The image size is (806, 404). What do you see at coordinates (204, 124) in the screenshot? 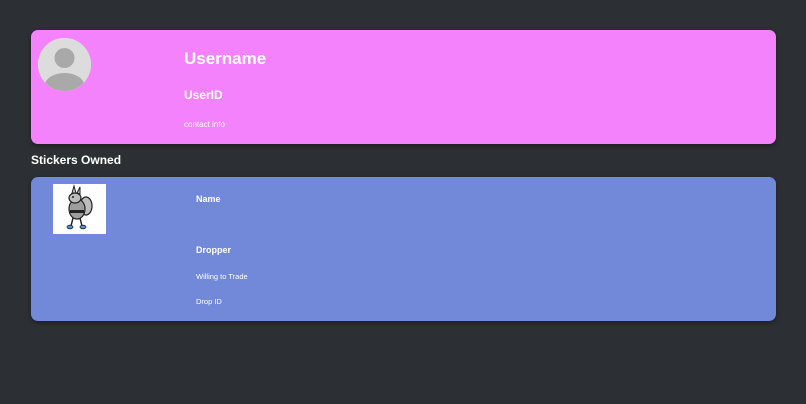
I see `profile-contact-info: contact info` at bounding box center [204, 124].